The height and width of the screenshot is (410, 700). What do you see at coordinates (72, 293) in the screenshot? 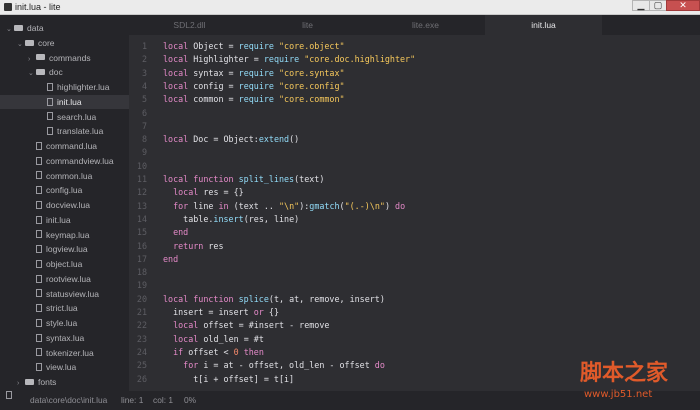
I see `tree-item-label: statusview.lua` at bounding box center [72, 293].